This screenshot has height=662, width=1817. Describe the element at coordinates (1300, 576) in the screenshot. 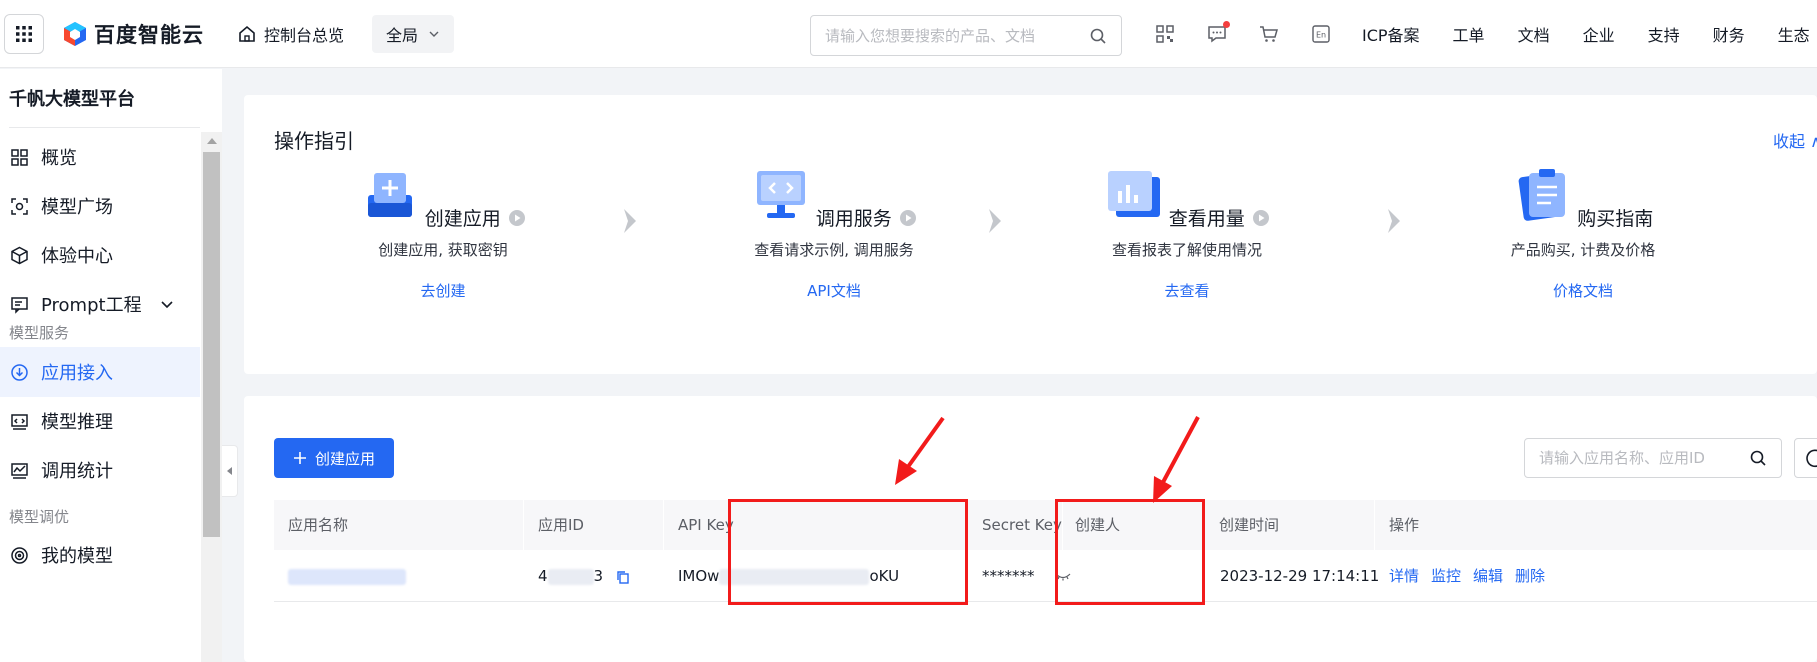

I see `created-time-cell: 2023-12-29 17:14:11` at that location.